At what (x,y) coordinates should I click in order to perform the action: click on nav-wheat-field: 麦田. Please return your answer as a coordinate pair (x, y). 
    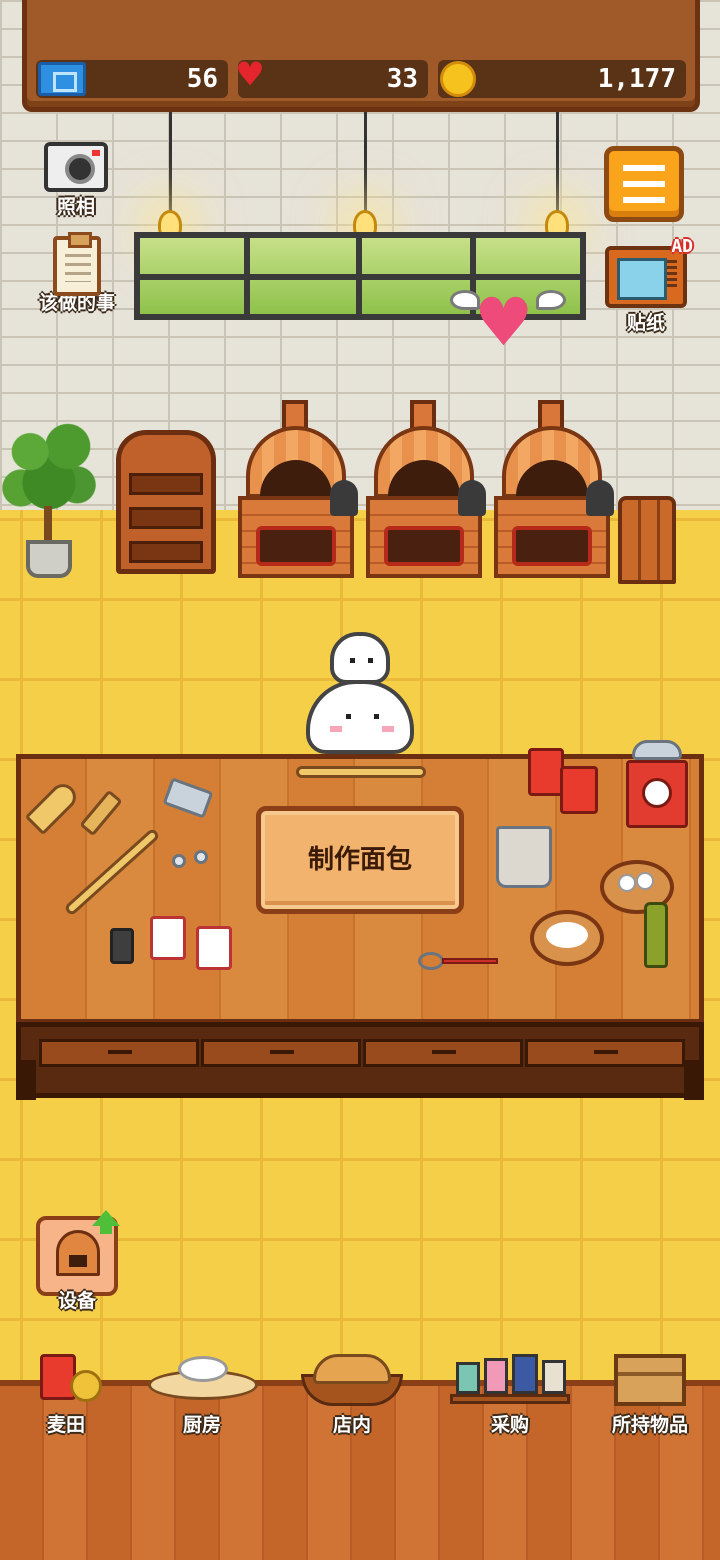
    Looking at the image, I should click on (68, 1400).